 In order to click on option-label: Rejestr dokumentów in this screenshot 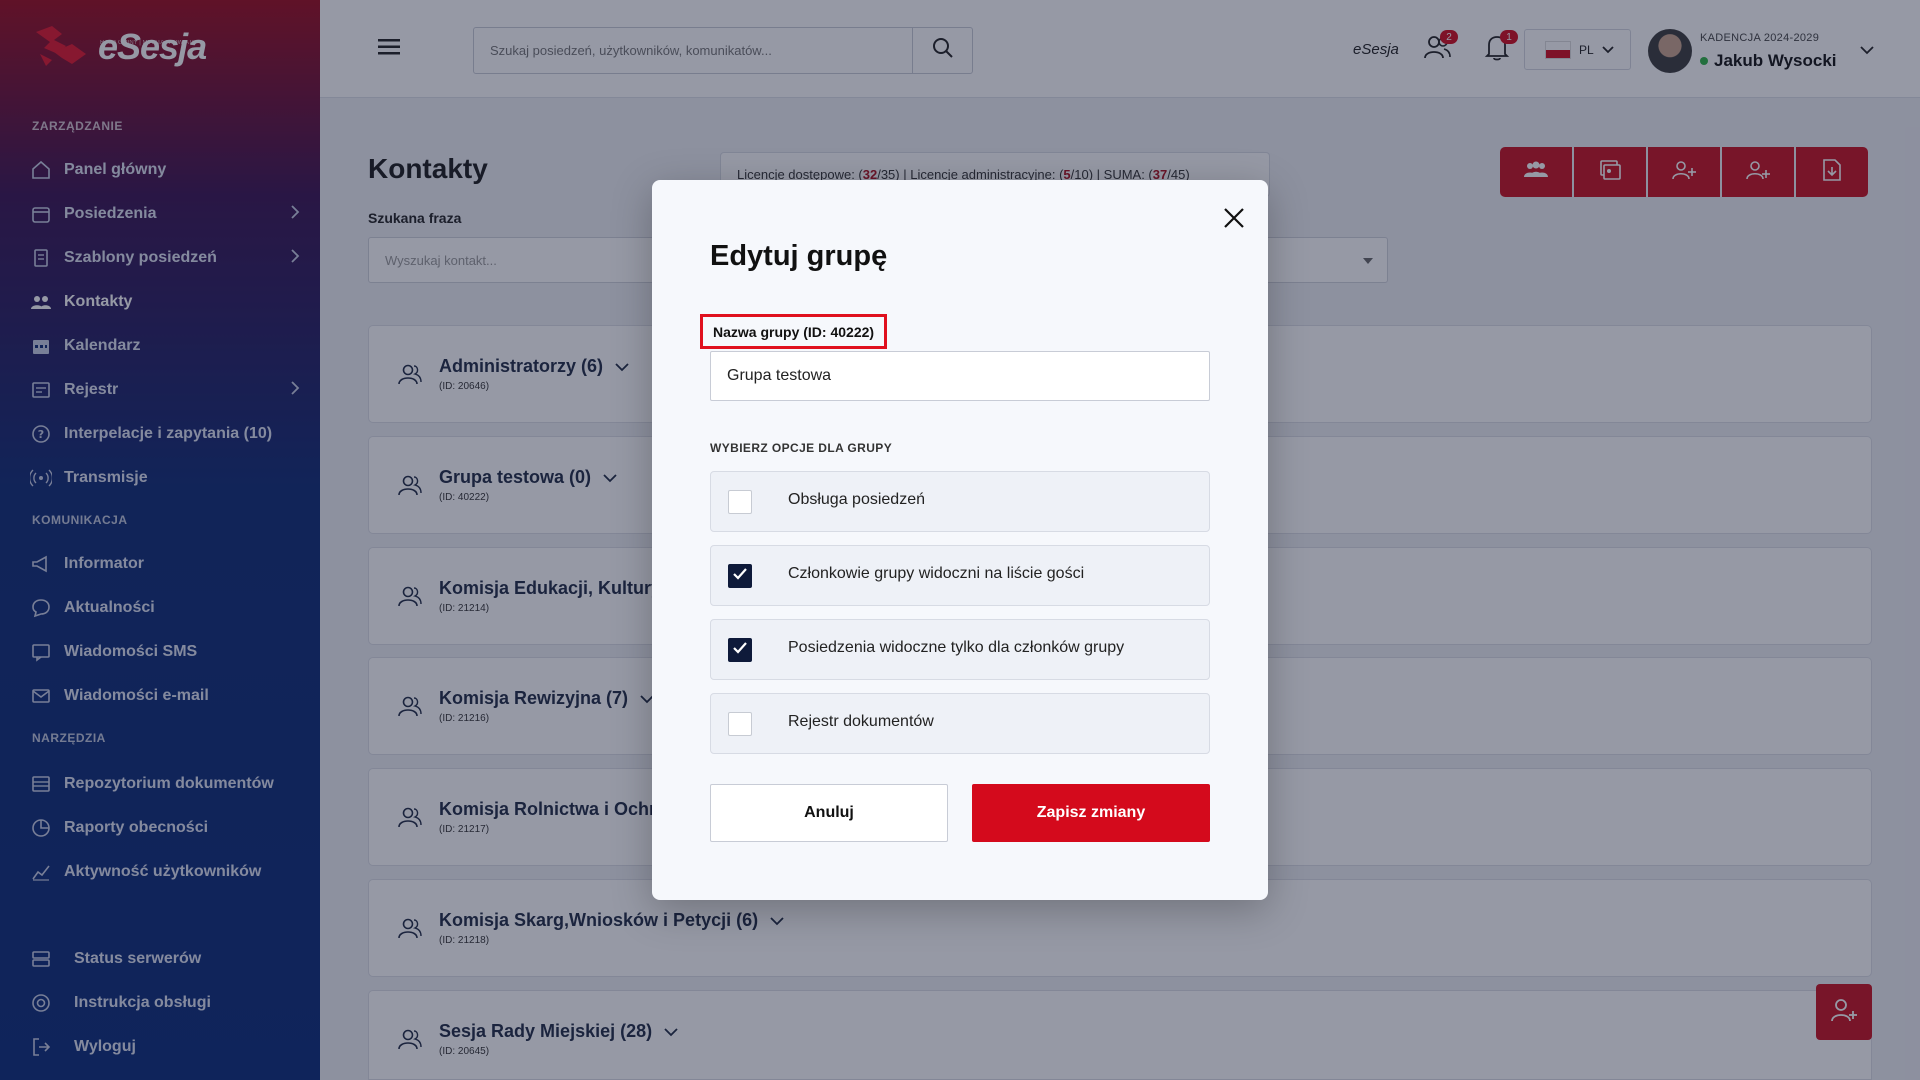, I will do `click(861, 721)`.